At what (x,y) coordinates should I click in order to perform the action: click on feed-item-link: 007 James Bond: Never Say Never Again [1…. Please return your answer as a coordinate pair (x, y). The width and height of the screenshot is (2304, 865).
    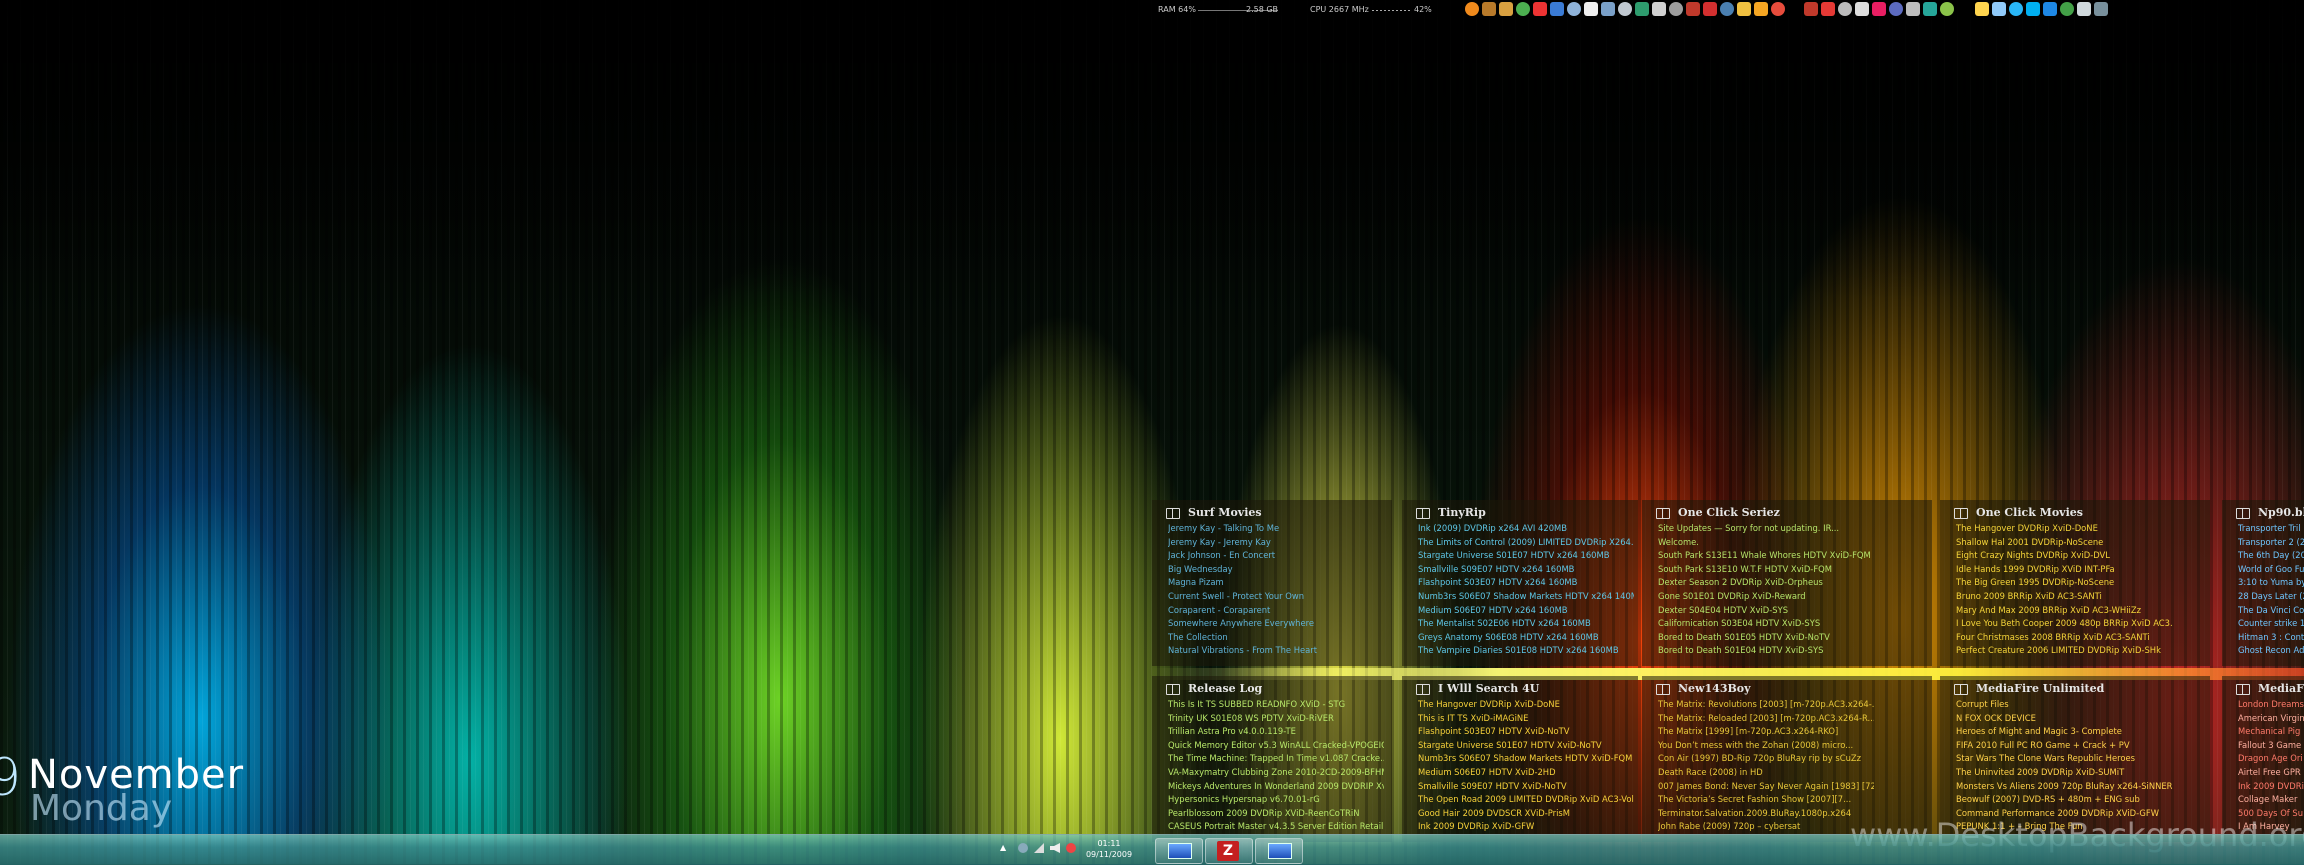
    Looking at the image, I should click on (1766, 787).